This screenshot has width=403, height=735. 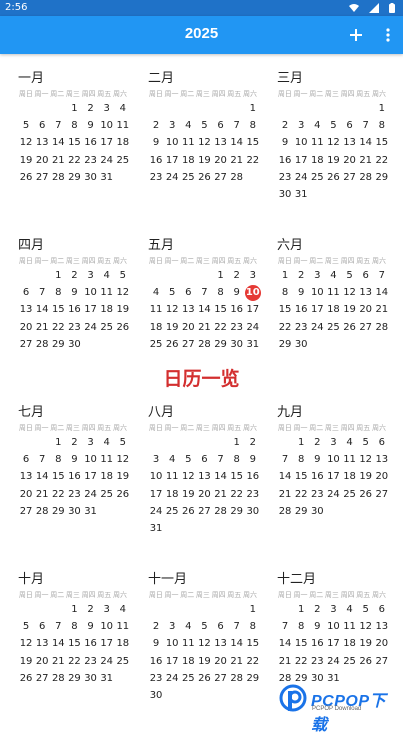 I want to click on add-button, so click(x=356, y=35).